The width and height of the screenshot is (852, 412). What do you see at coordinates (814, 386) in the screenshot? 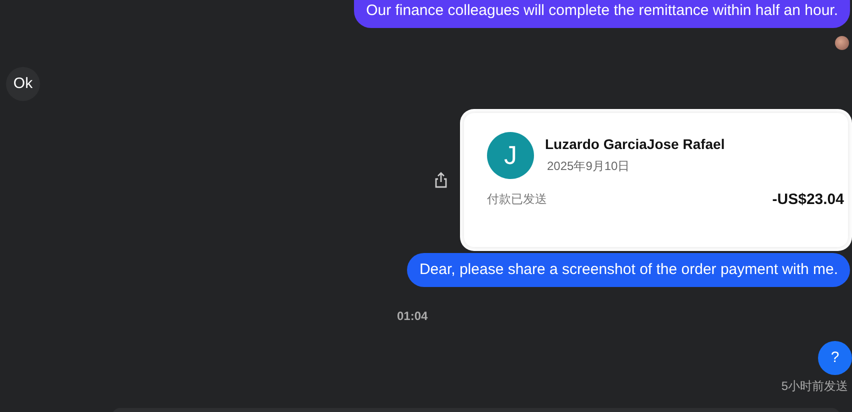
I see `sent-status: 5小时前发送` at bounding box center [814, 386].